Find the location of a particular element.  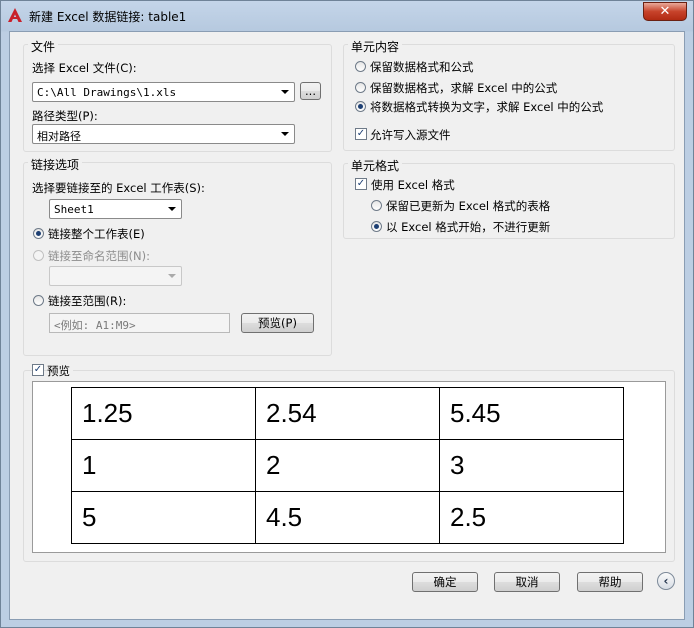

file-combo: C:\All Drawings\1.xls is located at coordinates (163, 92).